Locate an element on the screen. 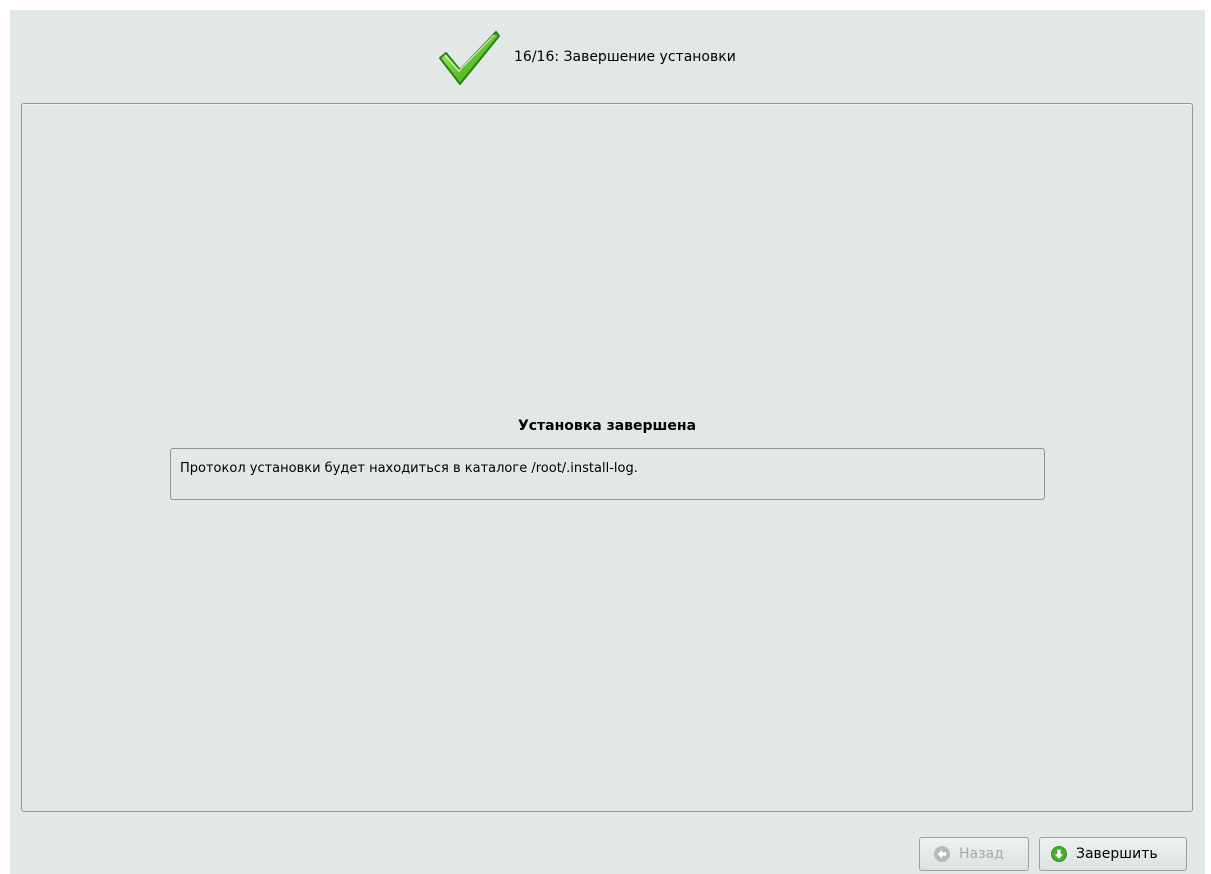 This screenshot has width=1211, height=874. check-icon is located at coordinates (469, 58).